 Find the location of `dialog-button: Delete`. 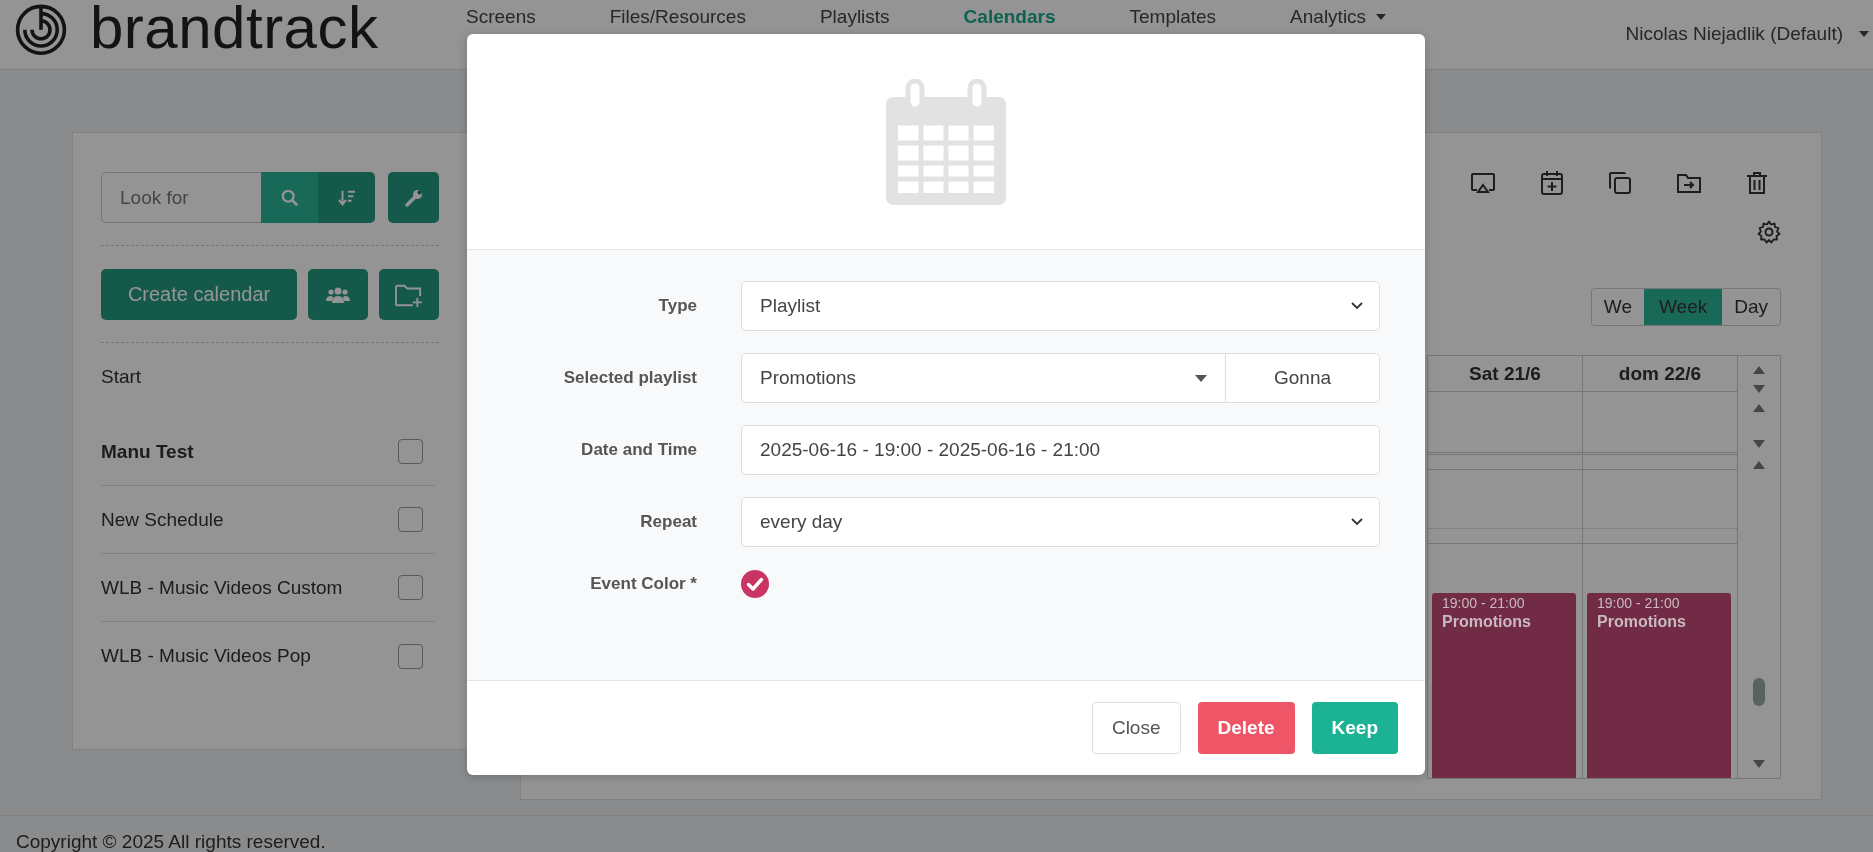

dialog-button: Delete is located at coordinates (1246, 728).